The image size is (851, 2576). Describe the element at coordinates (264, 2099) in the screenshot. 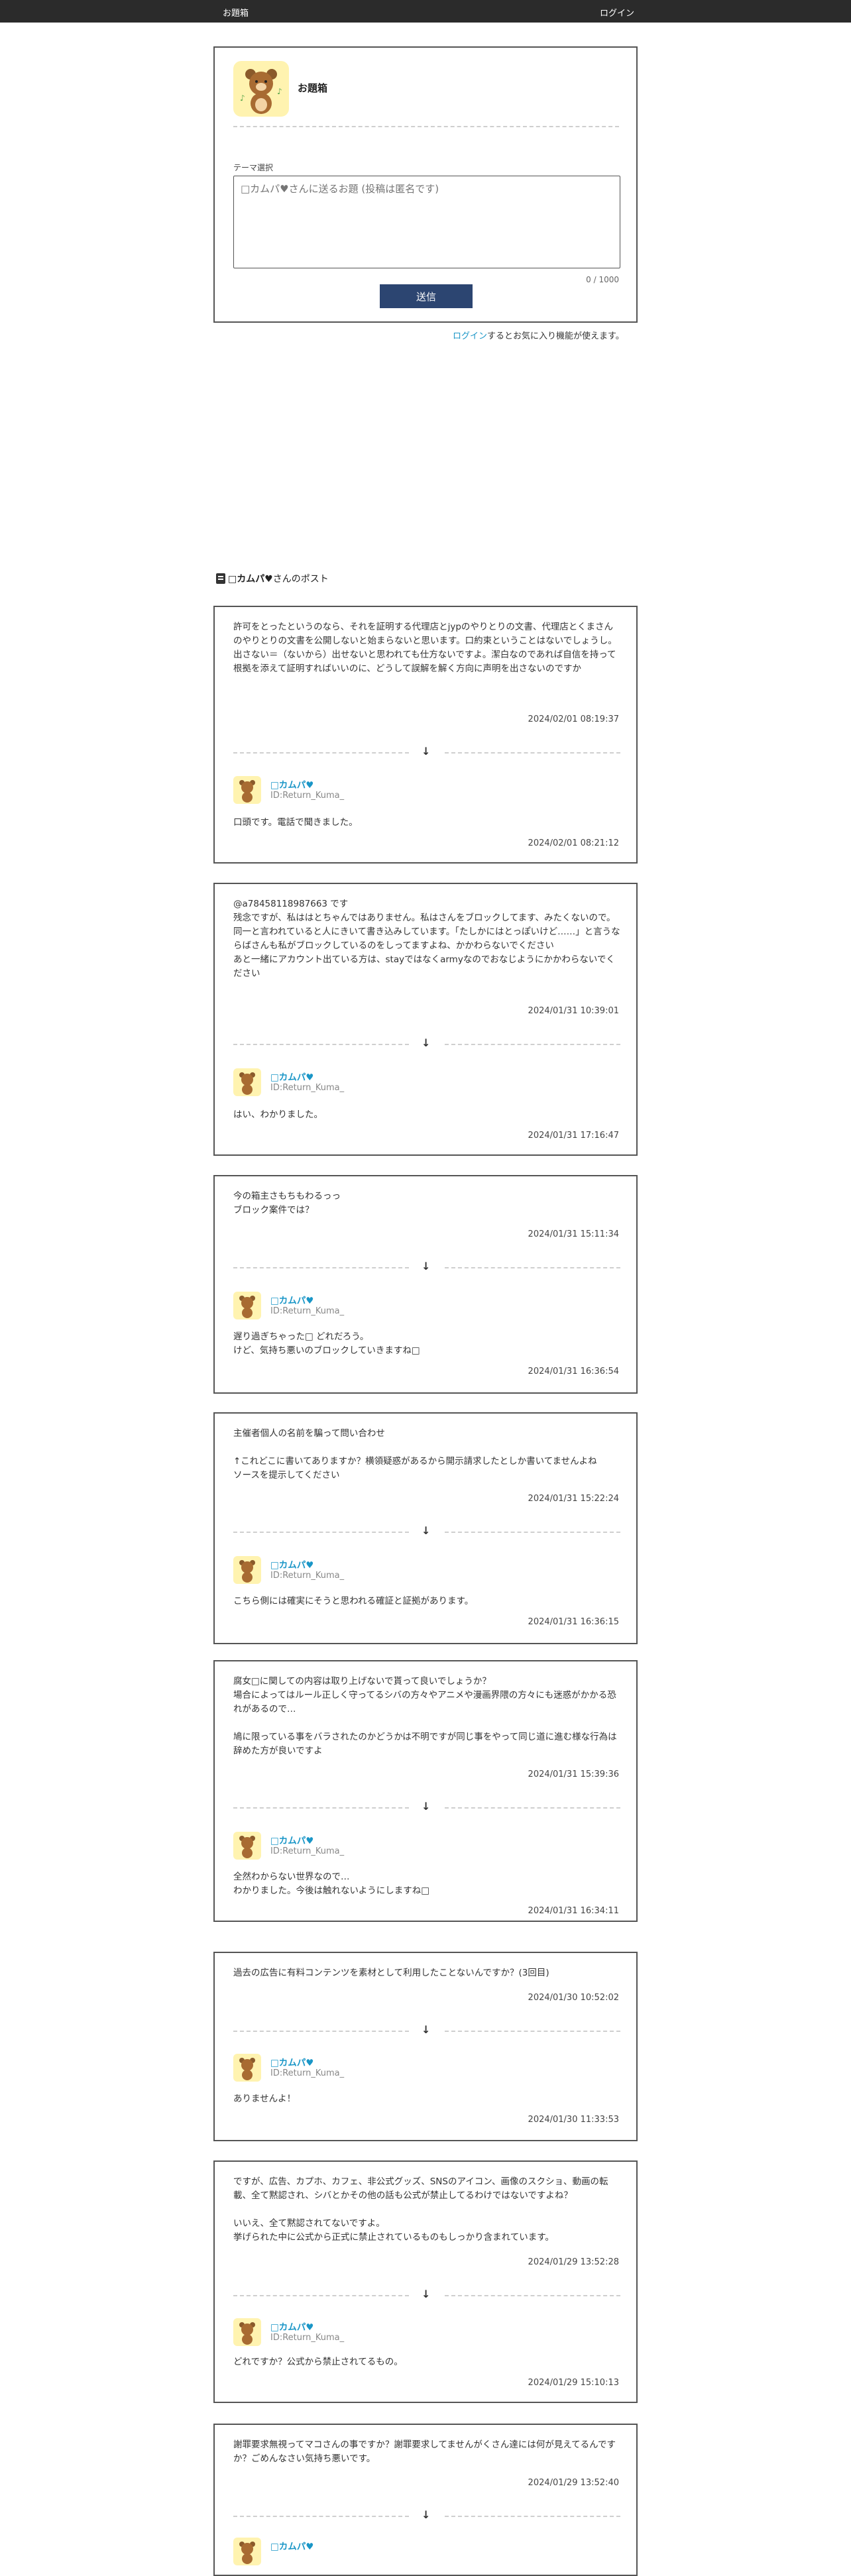

I see `answer-text: ありませんよ！` at that location.